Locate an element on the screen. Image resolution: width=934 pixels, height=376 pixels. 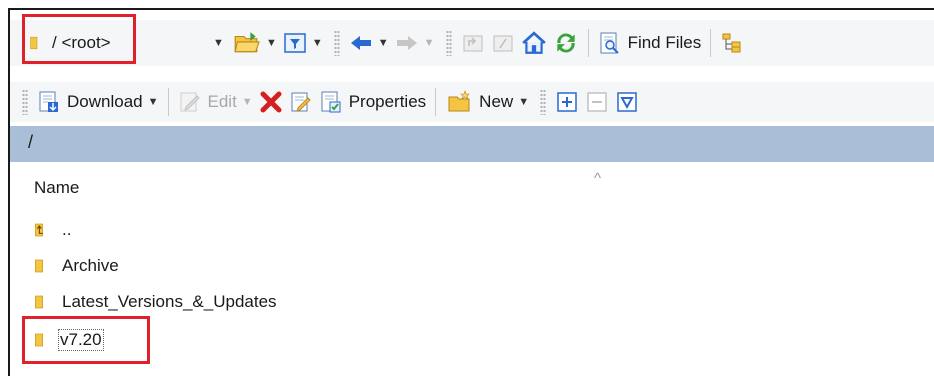
path-selector-value: / <root> is located at coordinates (81, 42).